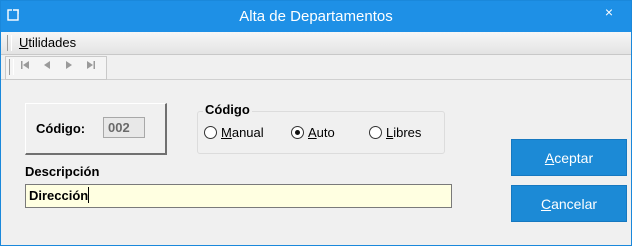 This screenshot has width=632, height=246. What do you see at coordinates (9, 43) in the screenshot?
I see `menubar-grip` at bounding box center [9, 43].